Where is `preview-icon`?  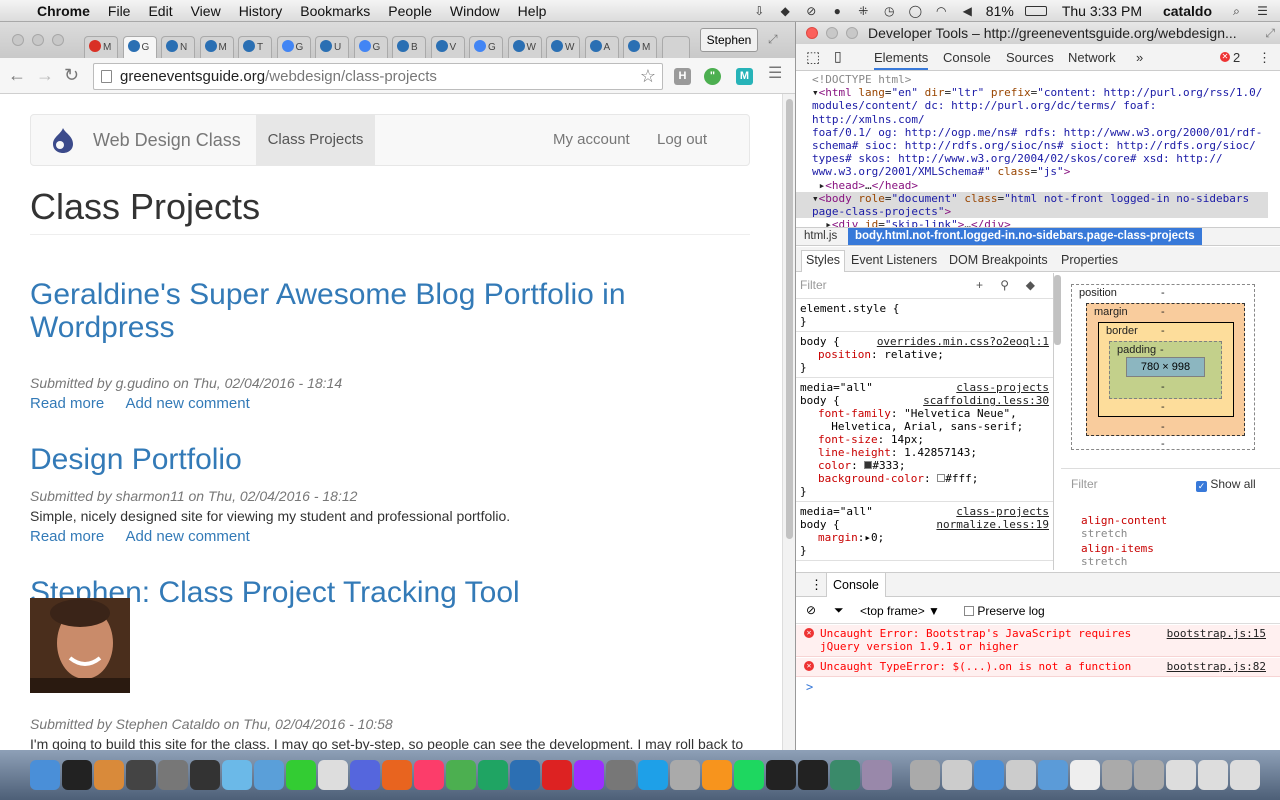
preview-icon is located at coordinates (877, 775).